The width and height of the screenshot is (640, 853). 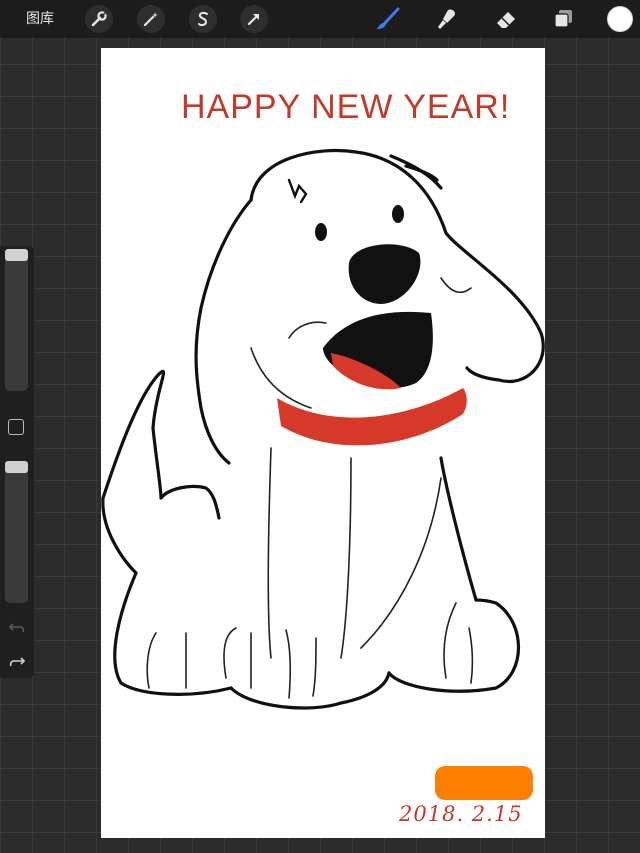 I want to click on brush-tool-button, so click(x=388, y=19).